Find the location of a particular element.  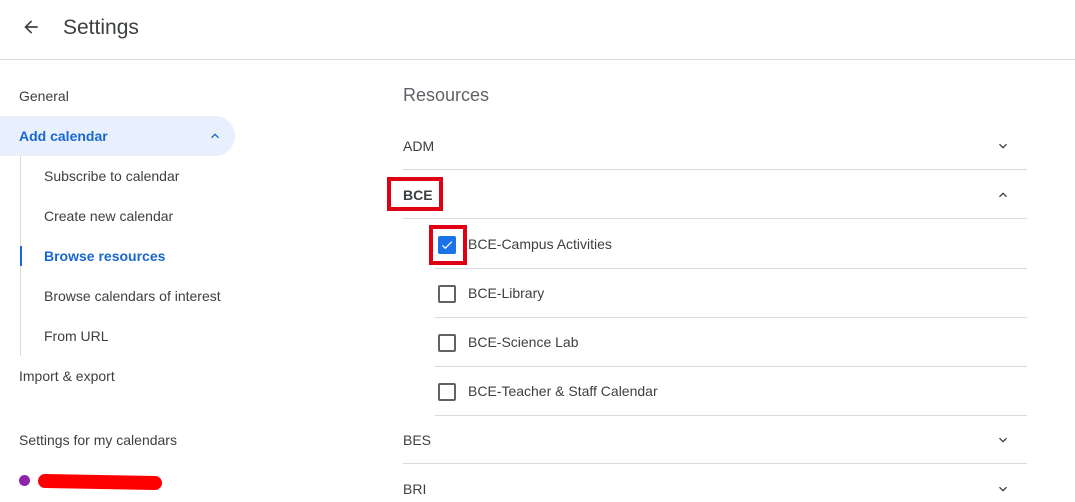

check-icon is located at coordinates (447, 245).